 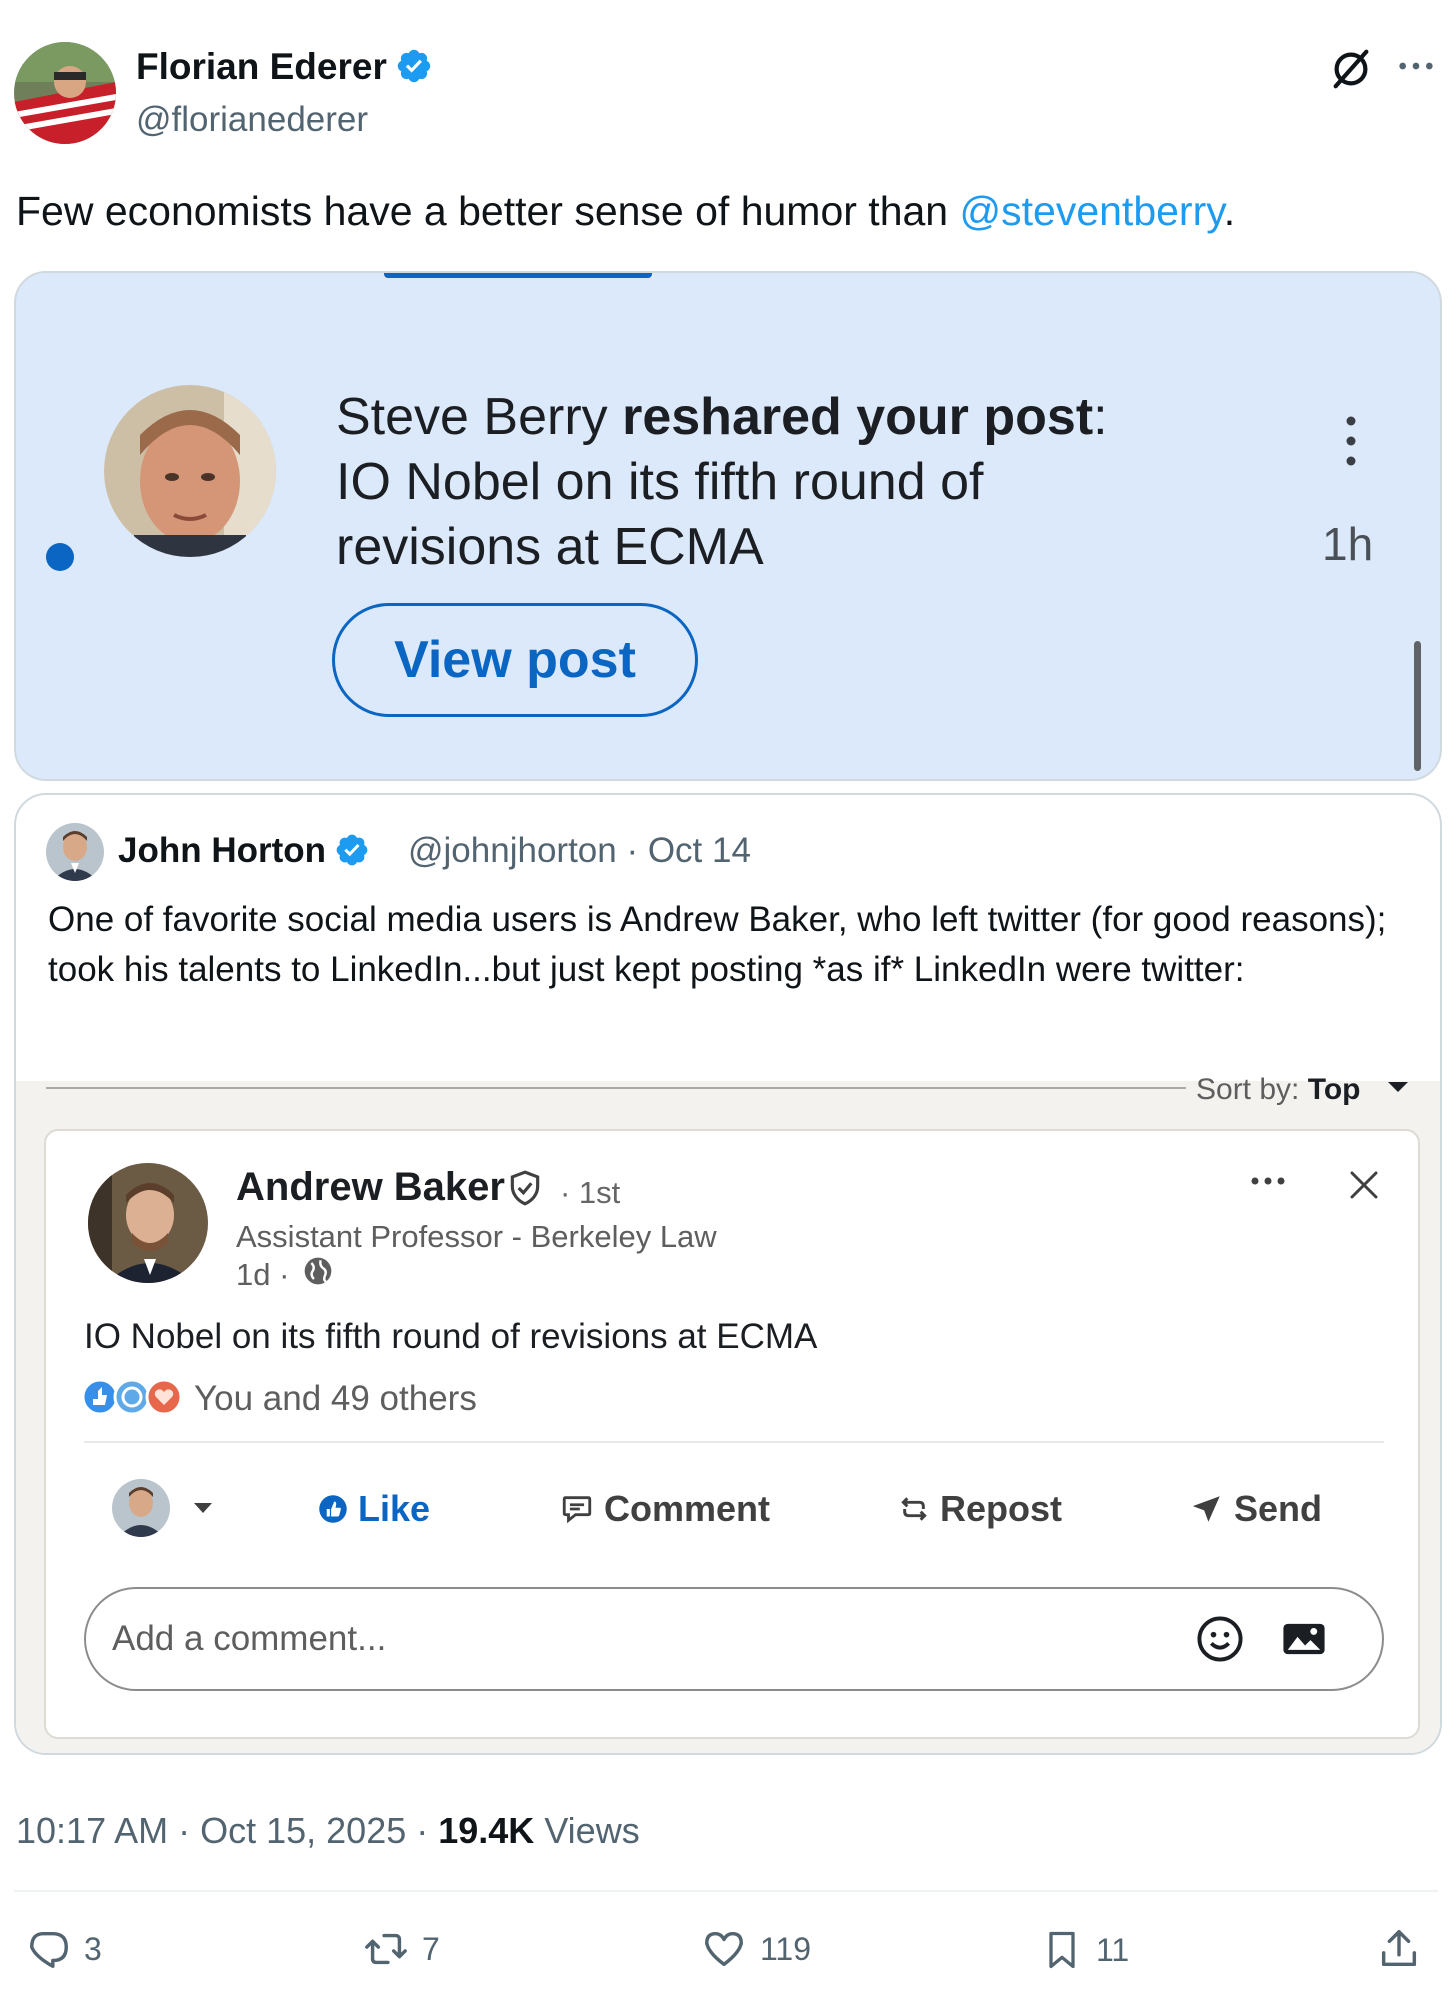 What do you see at coordinates (227, 1830) in the screenshot?
I see `tweet-timestamp: 10:17 AM · Oct 15, 2025 ·` at bounding box center [227, 1830].